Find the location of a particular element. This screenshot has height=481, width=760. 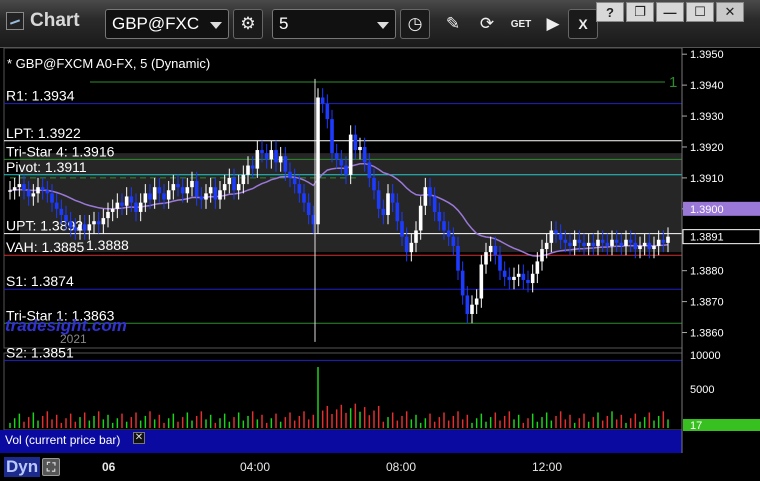

y-tick-label: 1.3860 is located at coordinates (707, 334).